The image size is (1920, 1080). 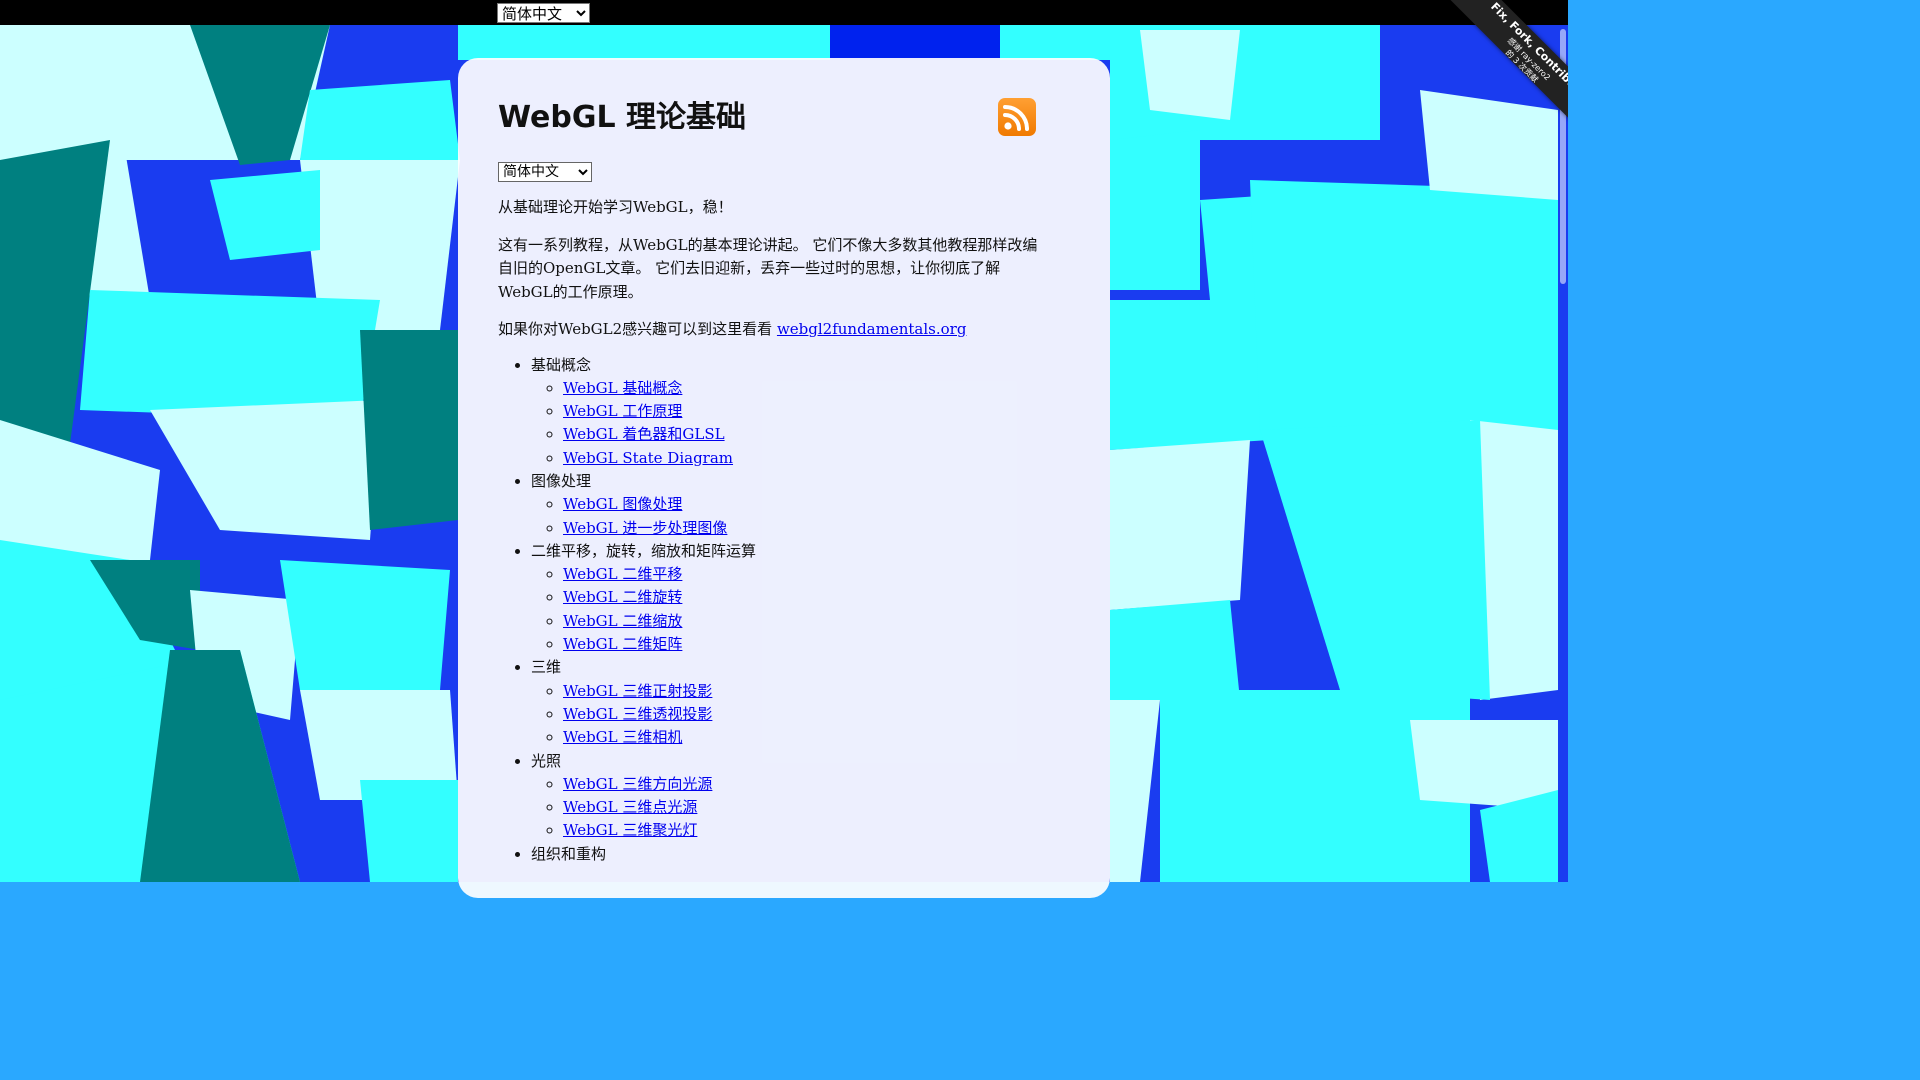 I want to click on toc-item: WebGL 二维平移, so click(x=816, y=574).